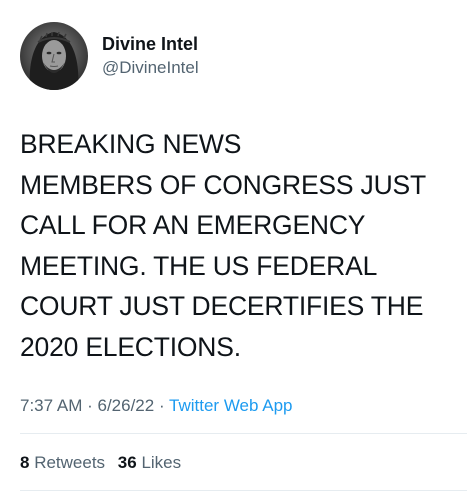  What do you see at coordinates (67, 462) in the screenshot?
I see `retweets-label: Retweets` at bounding box center [67, 462].